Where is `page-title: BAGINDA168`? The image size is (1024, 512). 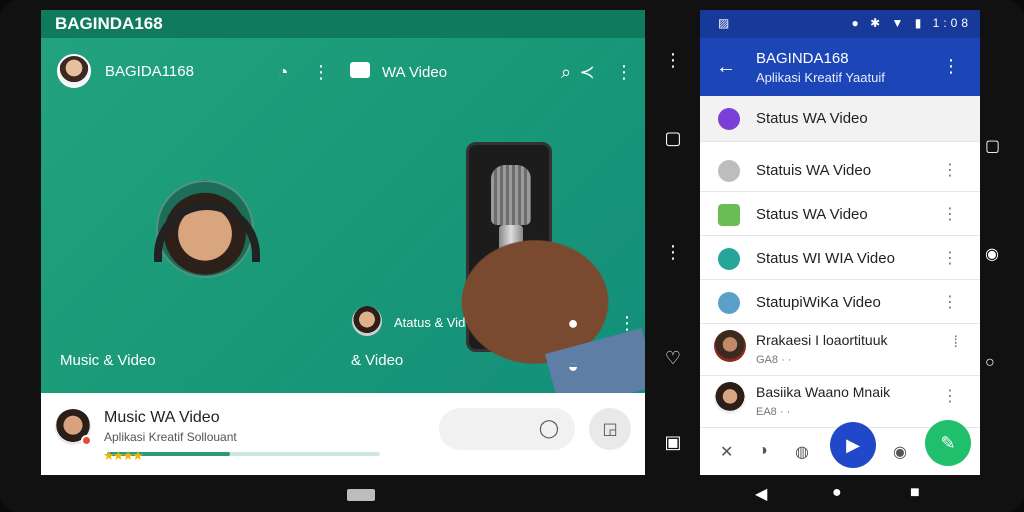
page-title: BAGINDA168 is located at coordinates (802, 58).